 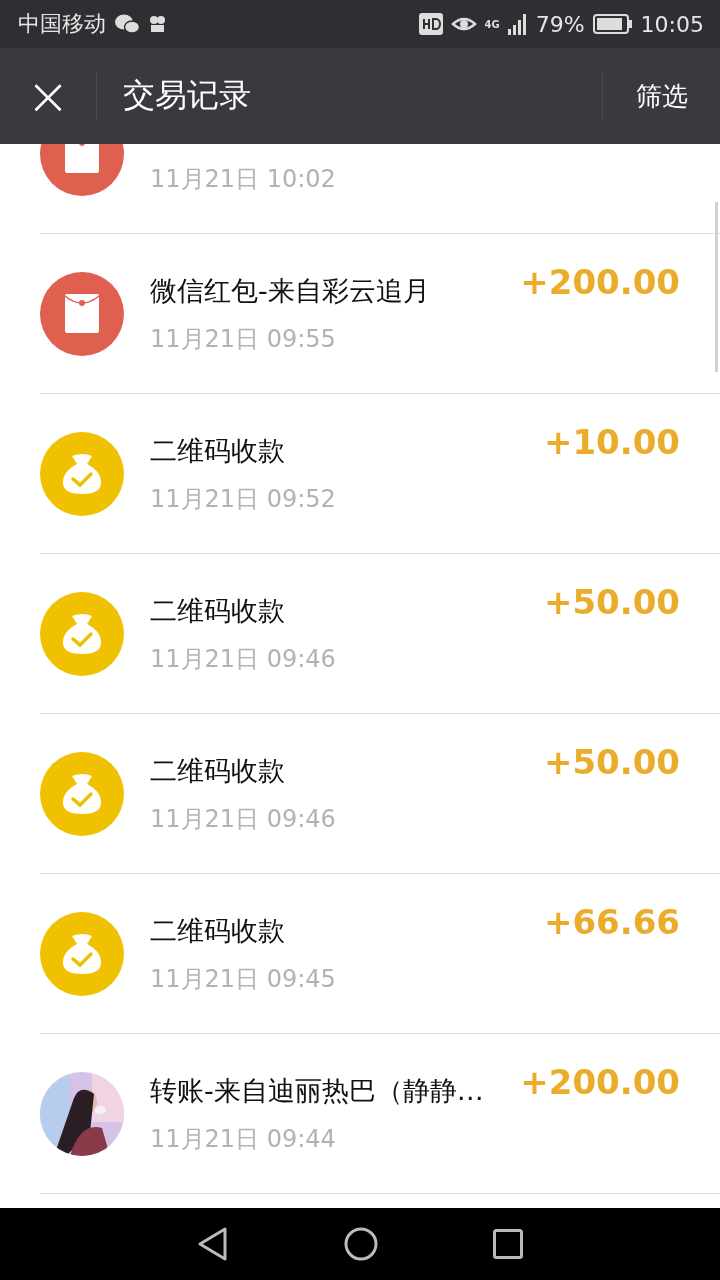 What do you see at coordinates (243, 1139) in the screenshot?
I see `transaction-date: 11月21日 09:44` at bounding box center [243, 1139].